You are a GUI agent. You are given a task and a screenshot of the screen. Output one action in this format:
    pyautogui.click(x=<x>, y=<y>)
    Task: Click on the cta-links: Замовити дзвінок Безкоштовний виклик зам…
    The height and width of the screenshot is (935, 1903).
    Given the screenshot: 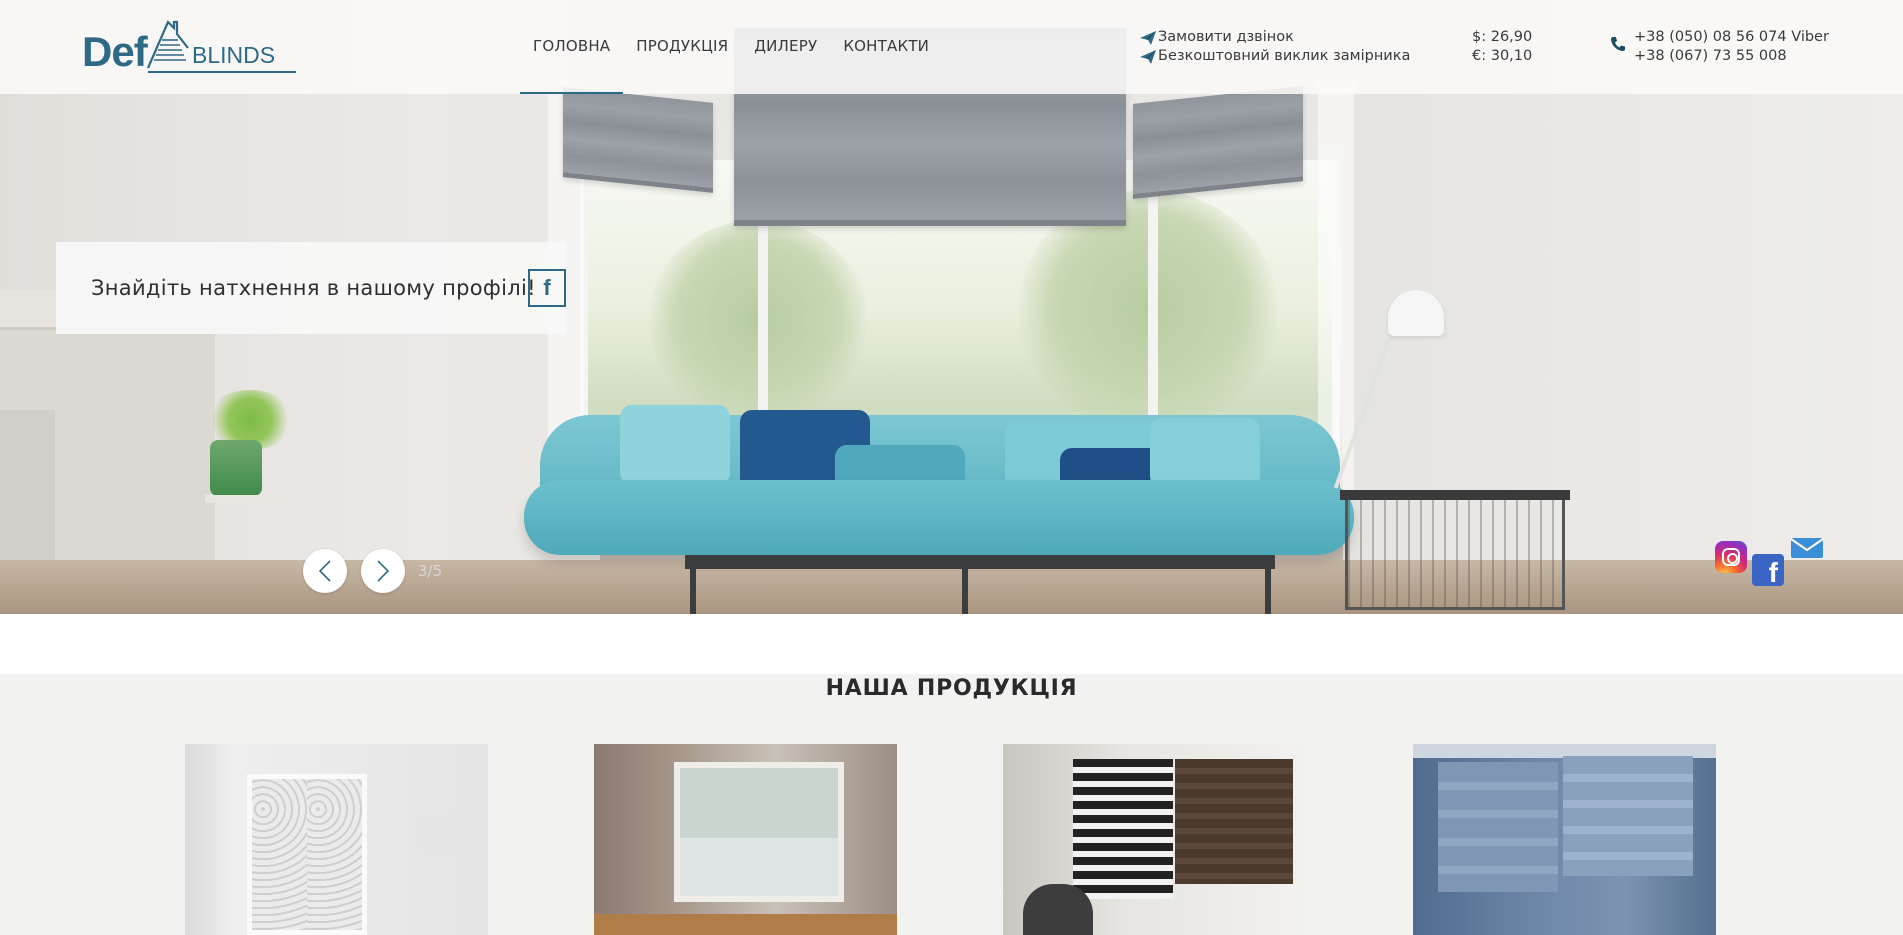 What is the action you would take?
    pyautogui.click(x=1275, y=47)
    